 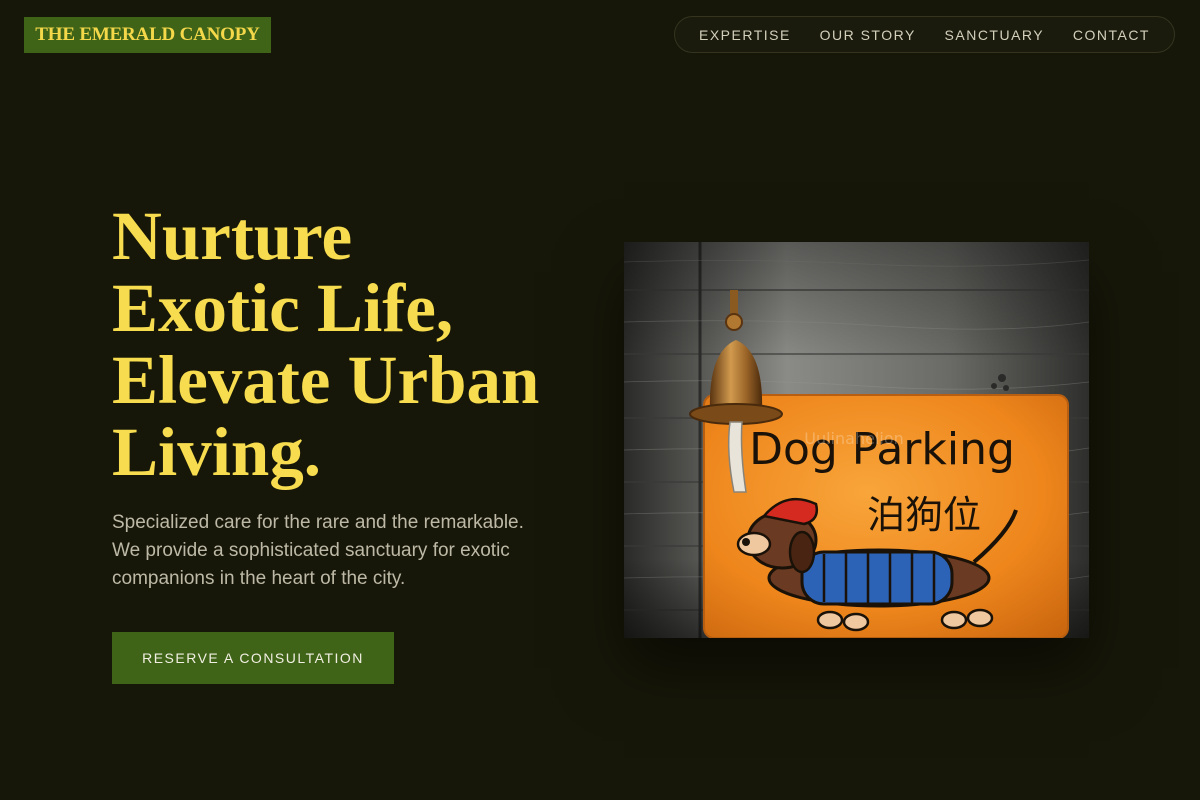 What do you see at coordinates (924, 515) in the screenshot?
I see `sign-chinese-text: 泊狗位` at bounding box center [924, 515].